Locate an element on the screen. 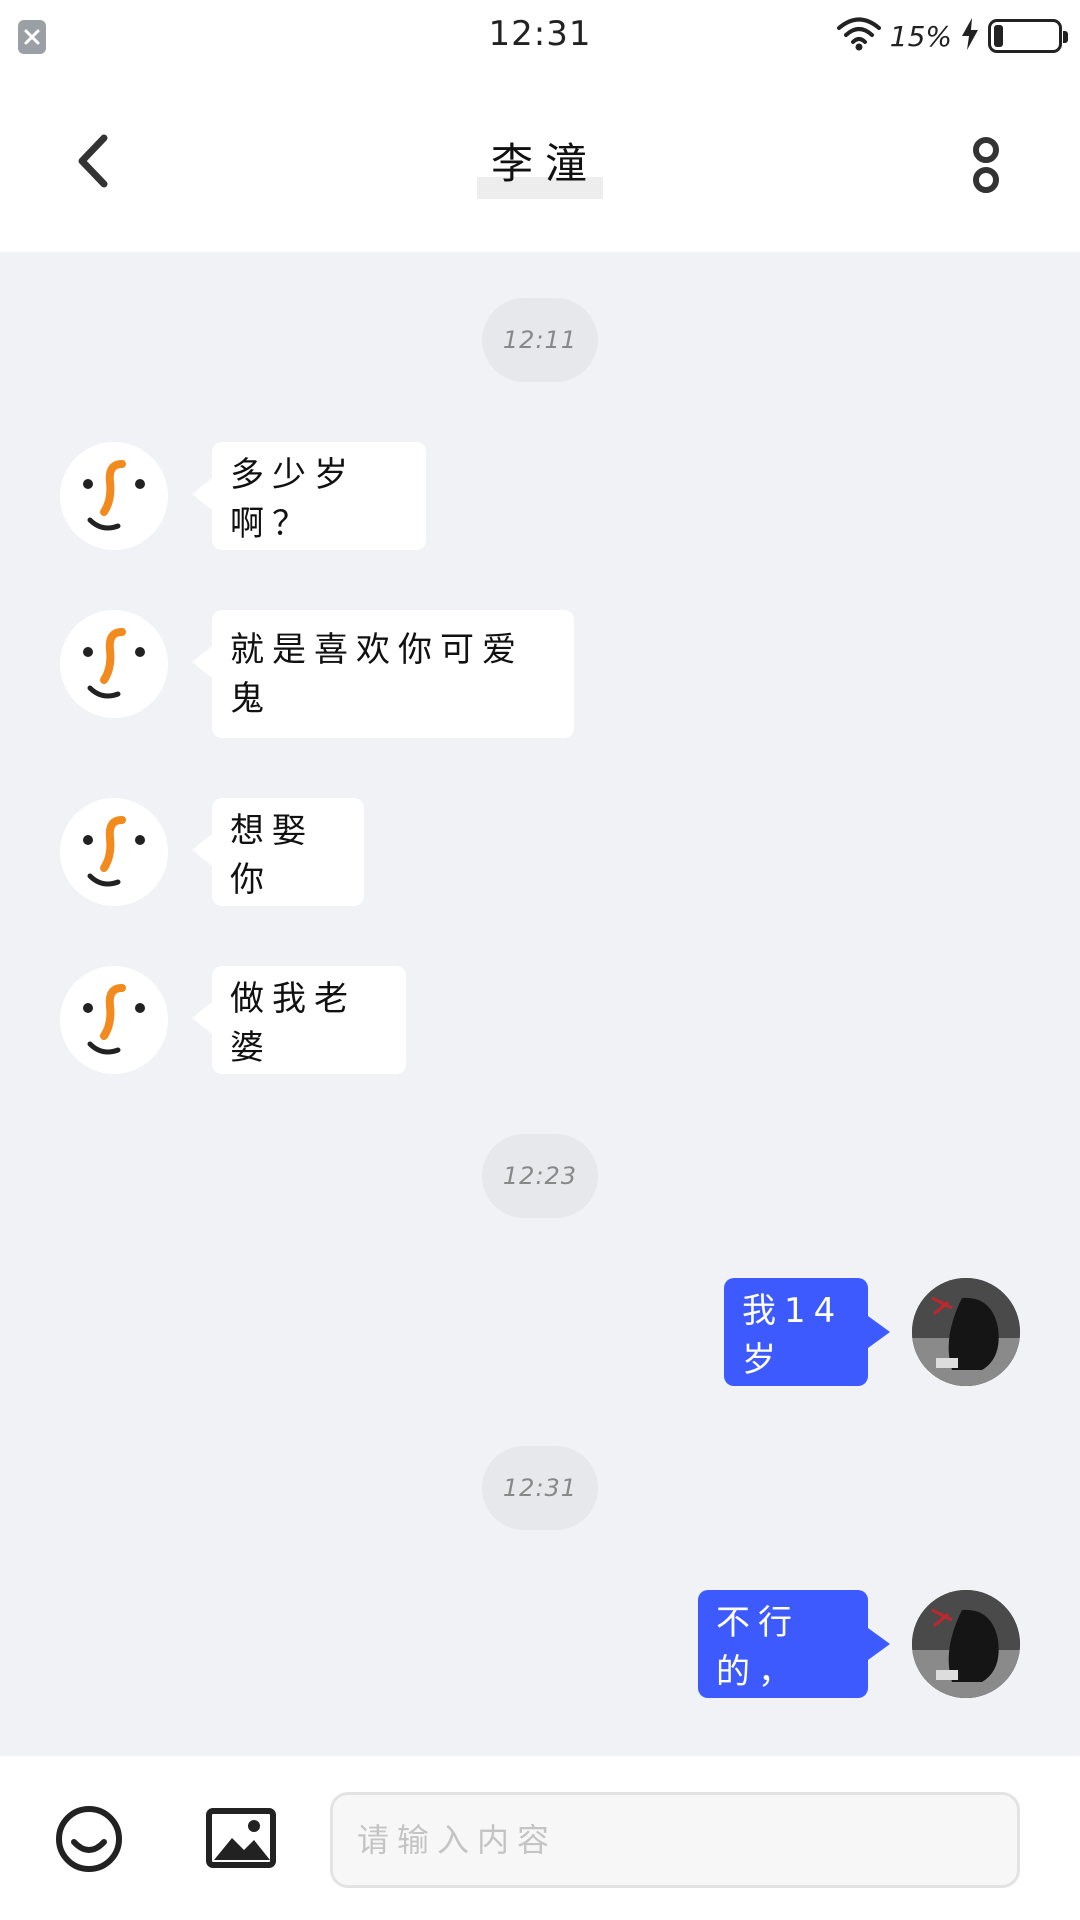  charging-icon is located at coordinates (970, 36).